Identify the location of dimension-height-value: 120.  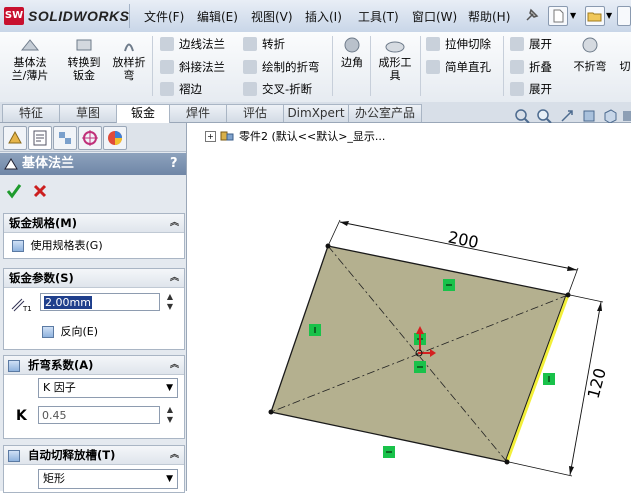
(597, 383).